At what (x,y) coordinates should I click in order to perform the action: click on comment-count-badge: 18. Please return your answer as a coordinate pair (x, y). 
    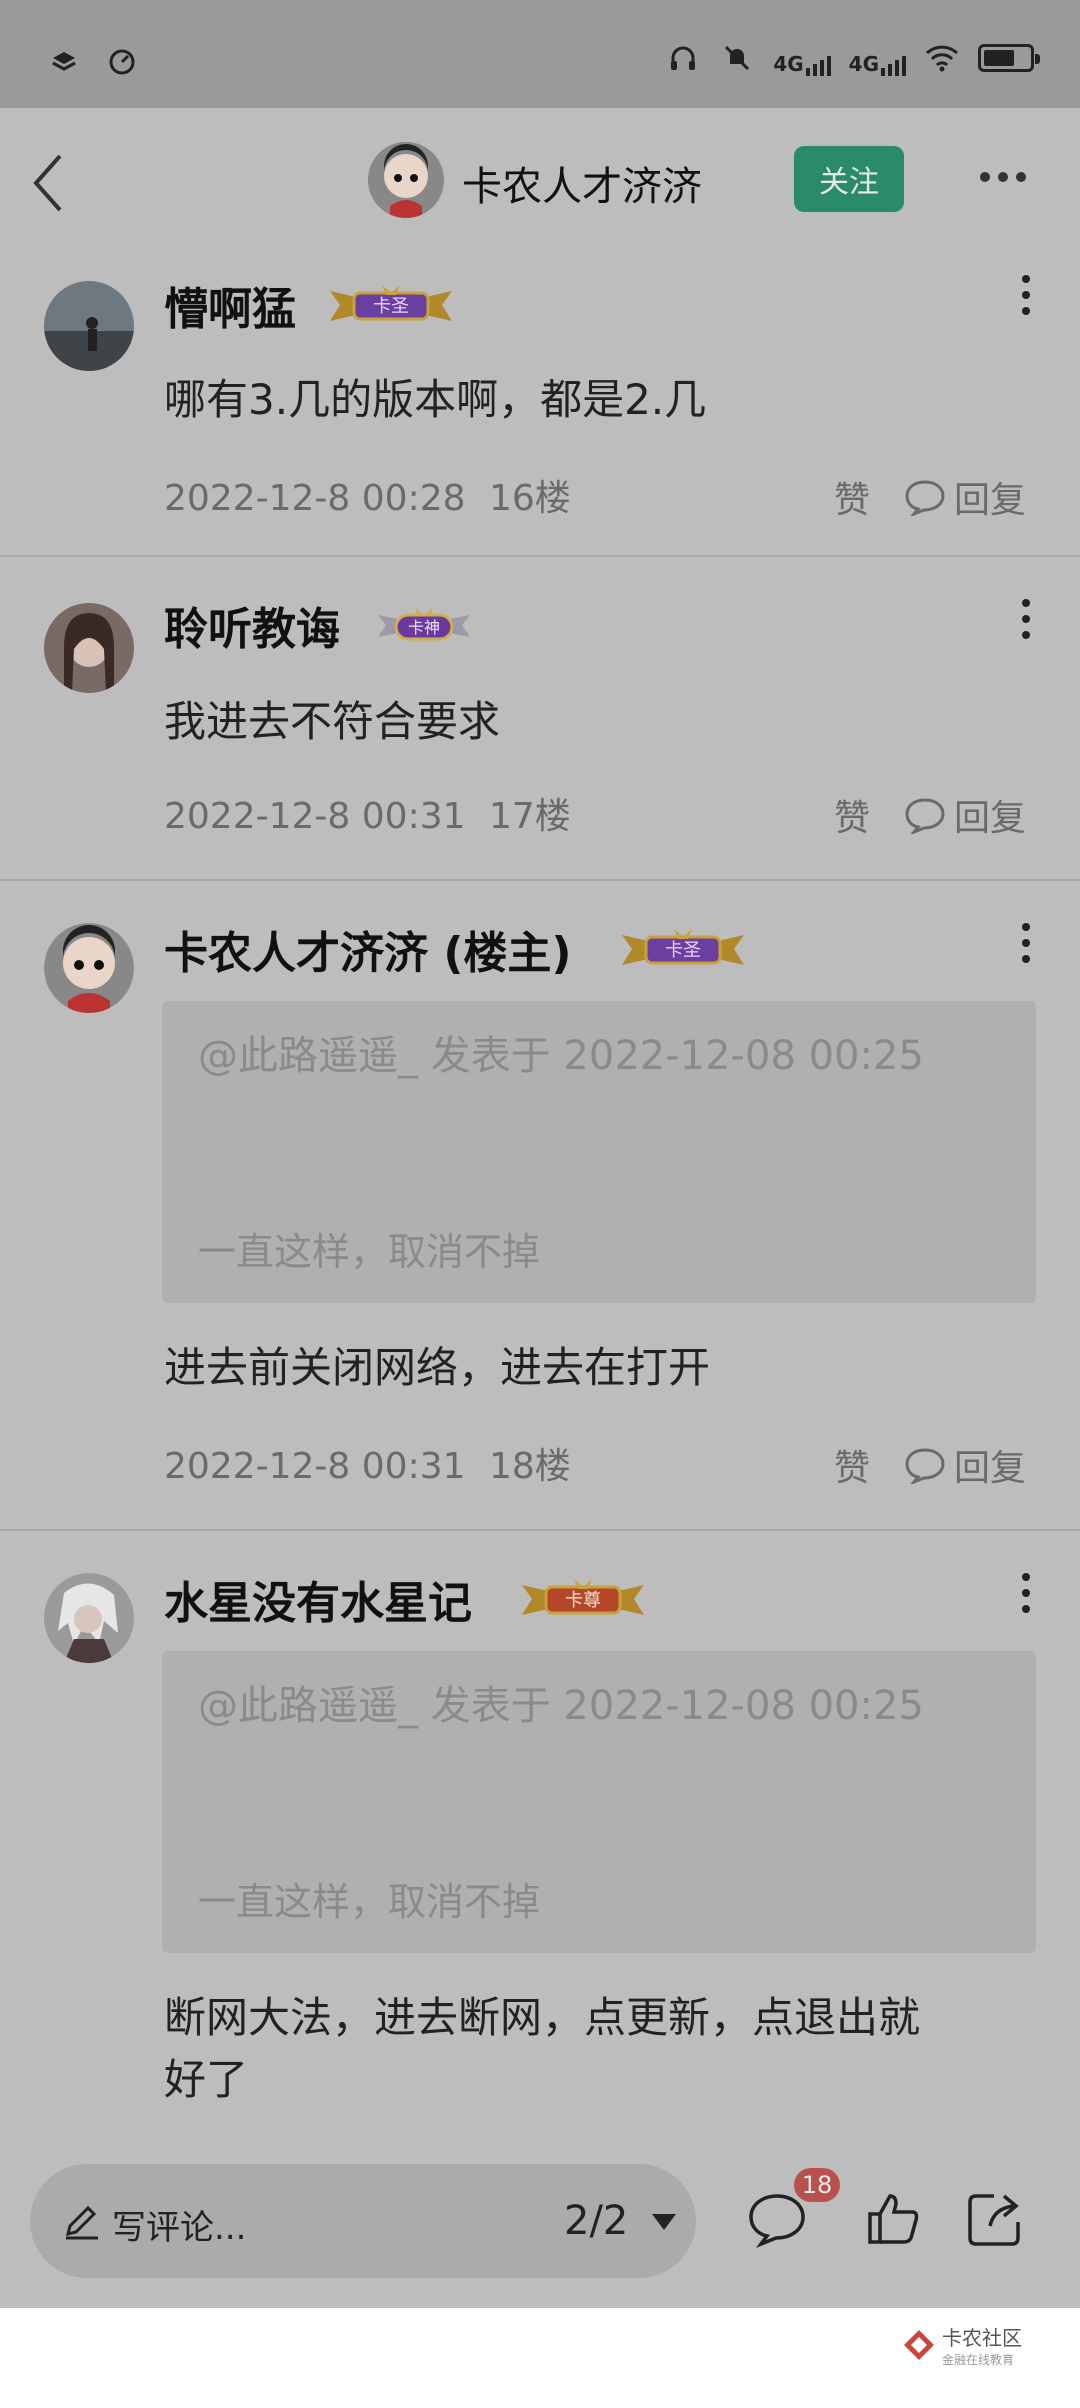
    Looking at the image, I should click on (817, 2185).